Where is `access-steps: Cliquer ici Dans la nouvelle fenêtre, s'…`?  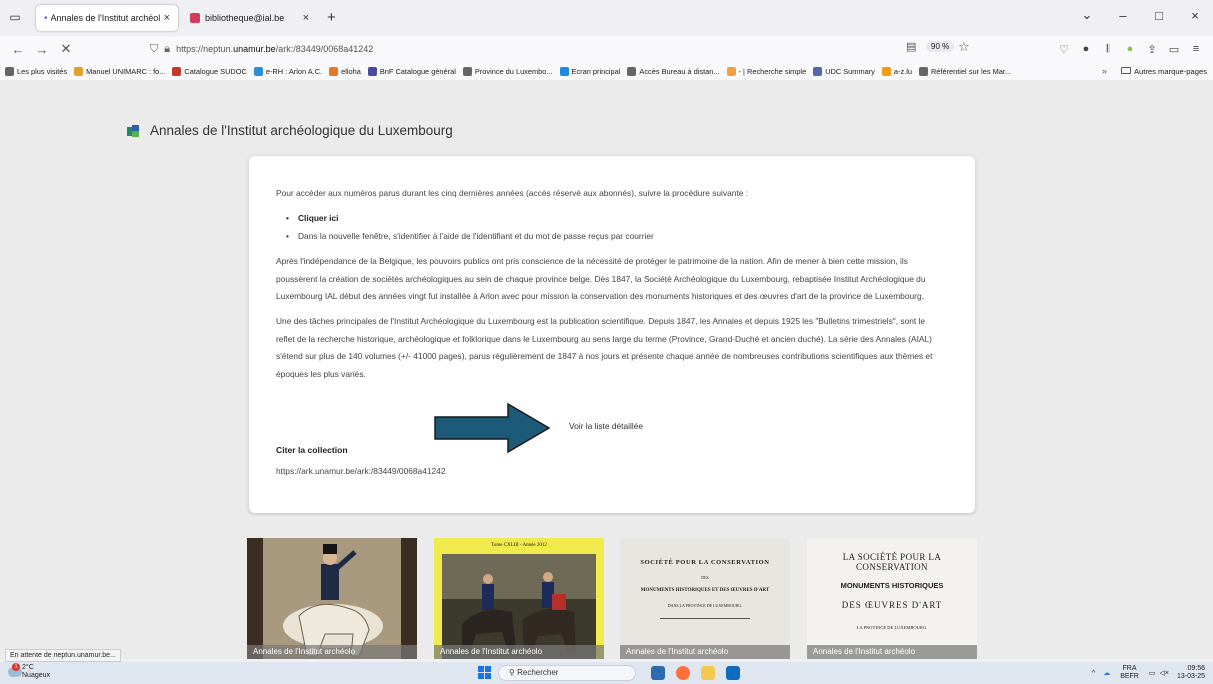
access-steps: Cliquer ici Dans la nouvelle fenêtre, s'… is located at coordinates (613, 227).